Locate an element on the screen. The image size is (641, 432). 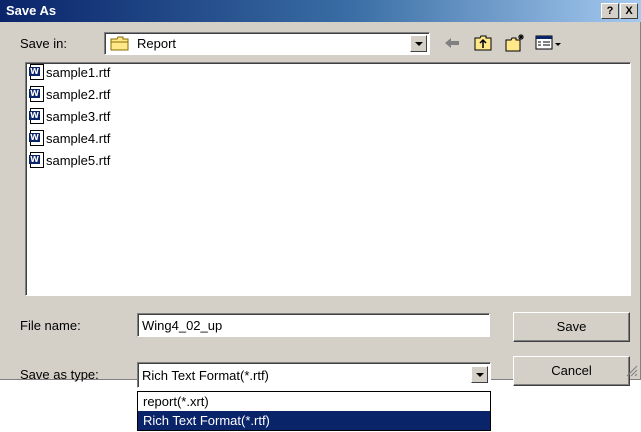
views-menu-button is located at coordinates (549, 43).